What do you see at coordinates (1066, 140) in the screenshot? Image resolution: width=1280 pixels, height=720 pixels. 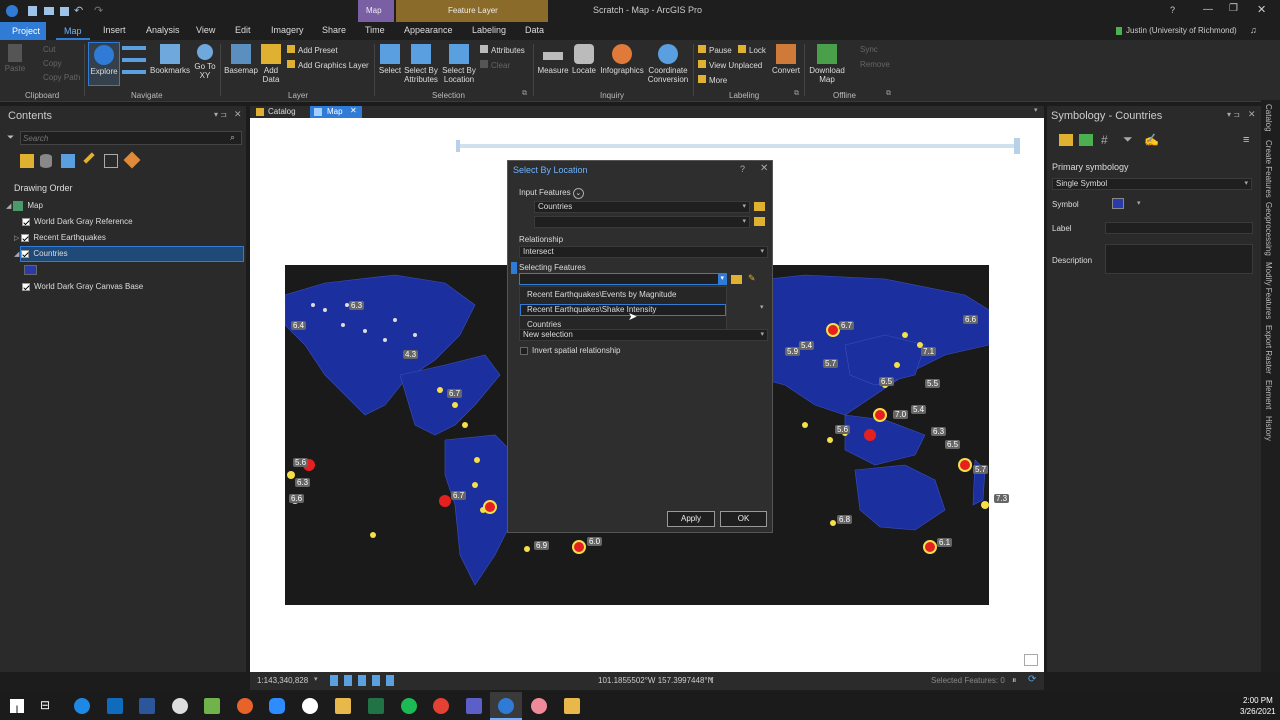 I see `primary-symbology-tab-icon` at bounding box center [1066, 140].